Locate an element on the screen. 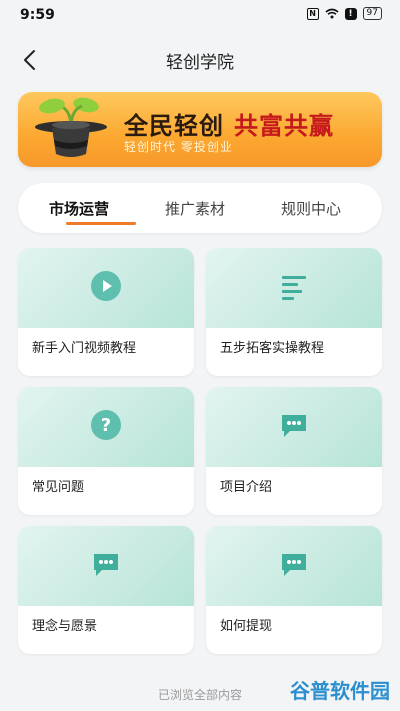 The height and width of the screenshot is (711, 400). battery-icon: 97 is located at coordinates (372, 13).